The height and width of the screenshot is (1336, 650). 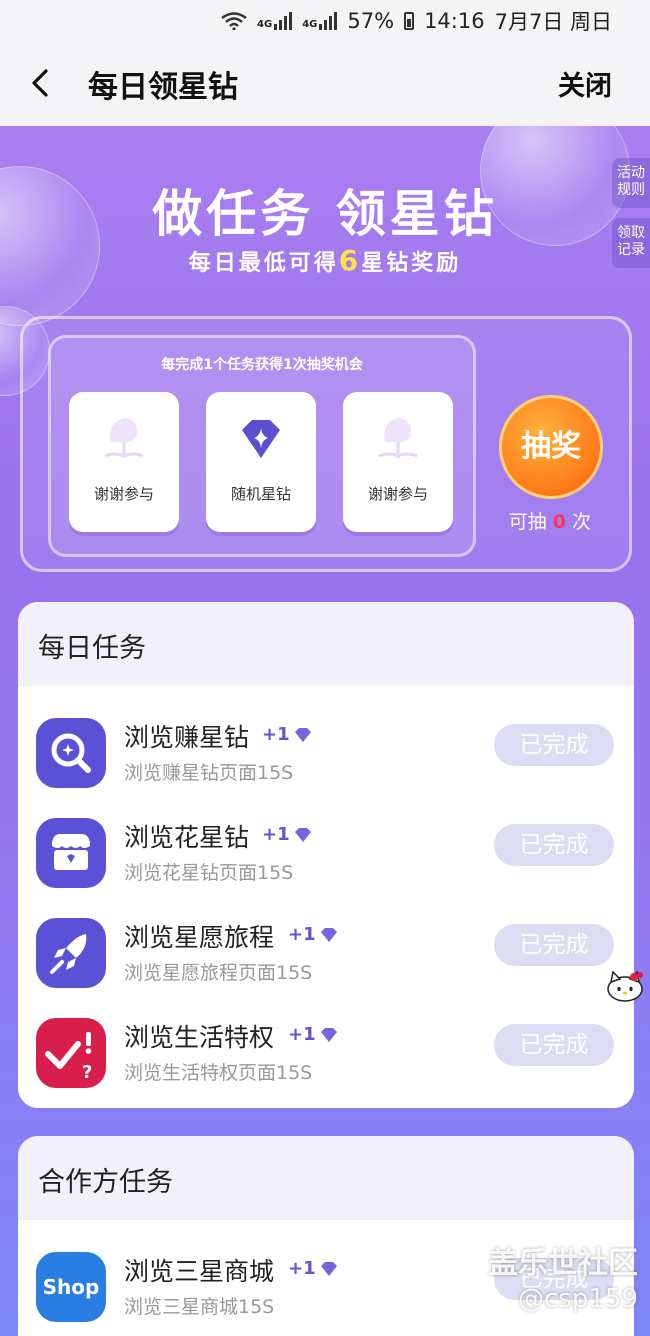 What do you see at coordinates (625, 986) in the screenshot?
I see `hello-kitty-sticker` at bounding box center [625, 986].